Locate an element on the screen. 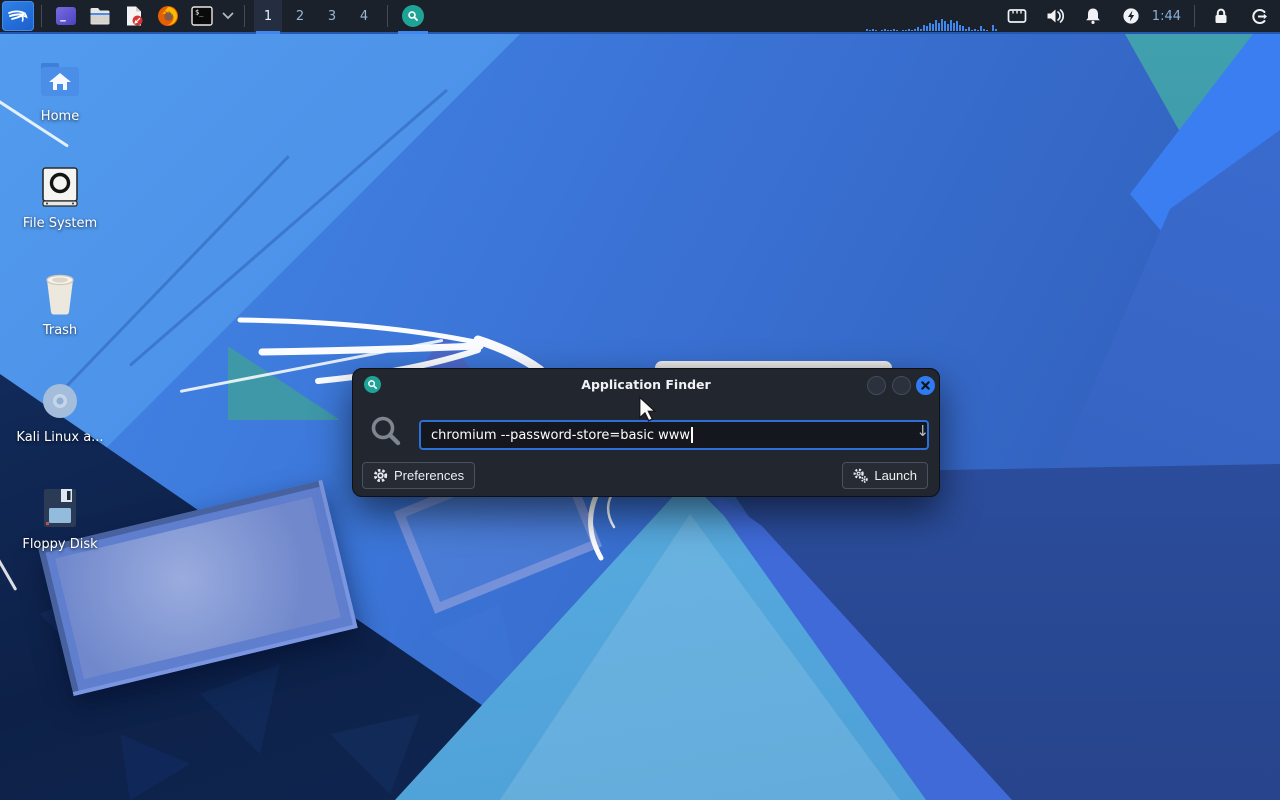  minimize-button is located at coordinates (876, 385).